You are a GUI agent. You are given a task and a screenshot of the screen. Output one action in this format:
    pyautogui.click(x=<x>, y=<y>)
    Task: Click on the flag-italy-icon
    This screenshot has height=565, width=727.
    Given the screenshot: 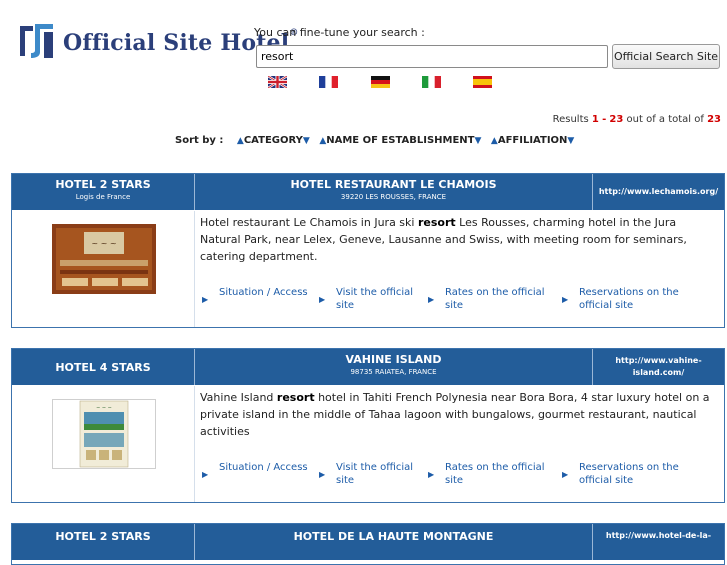 What is the action you would take?
    pyautogui.click(x=431, y=82)
    